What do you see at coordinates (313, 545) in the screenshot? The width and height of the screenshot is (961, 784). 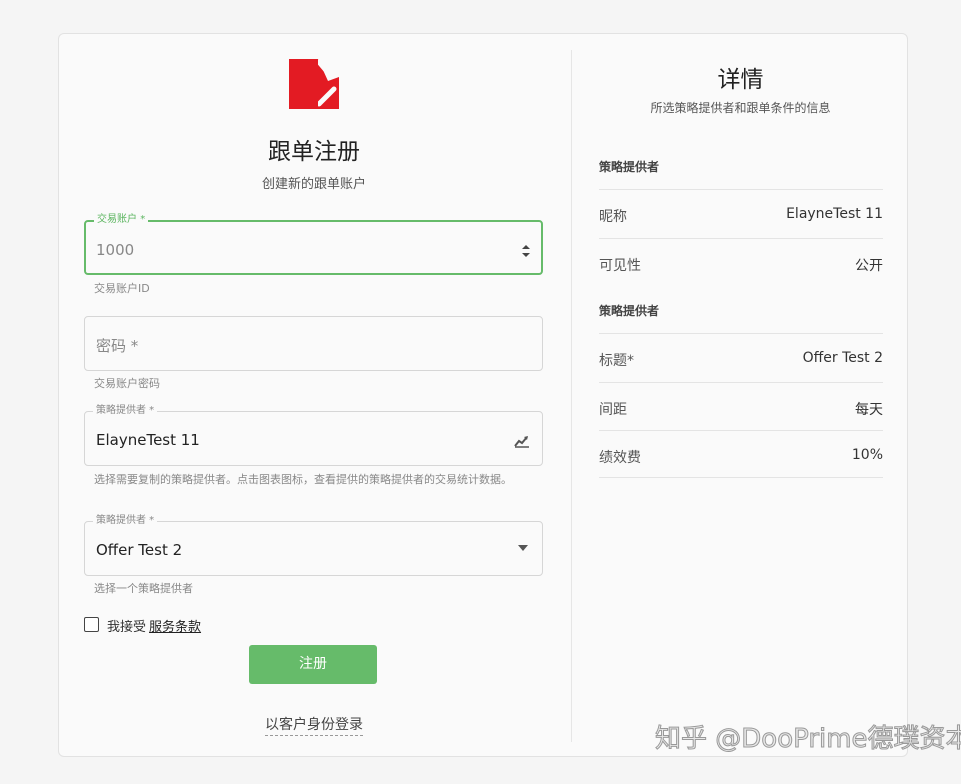 I see `offer-select: 策略提供者 * Offer Test 2` at bounding box center [313, 545].